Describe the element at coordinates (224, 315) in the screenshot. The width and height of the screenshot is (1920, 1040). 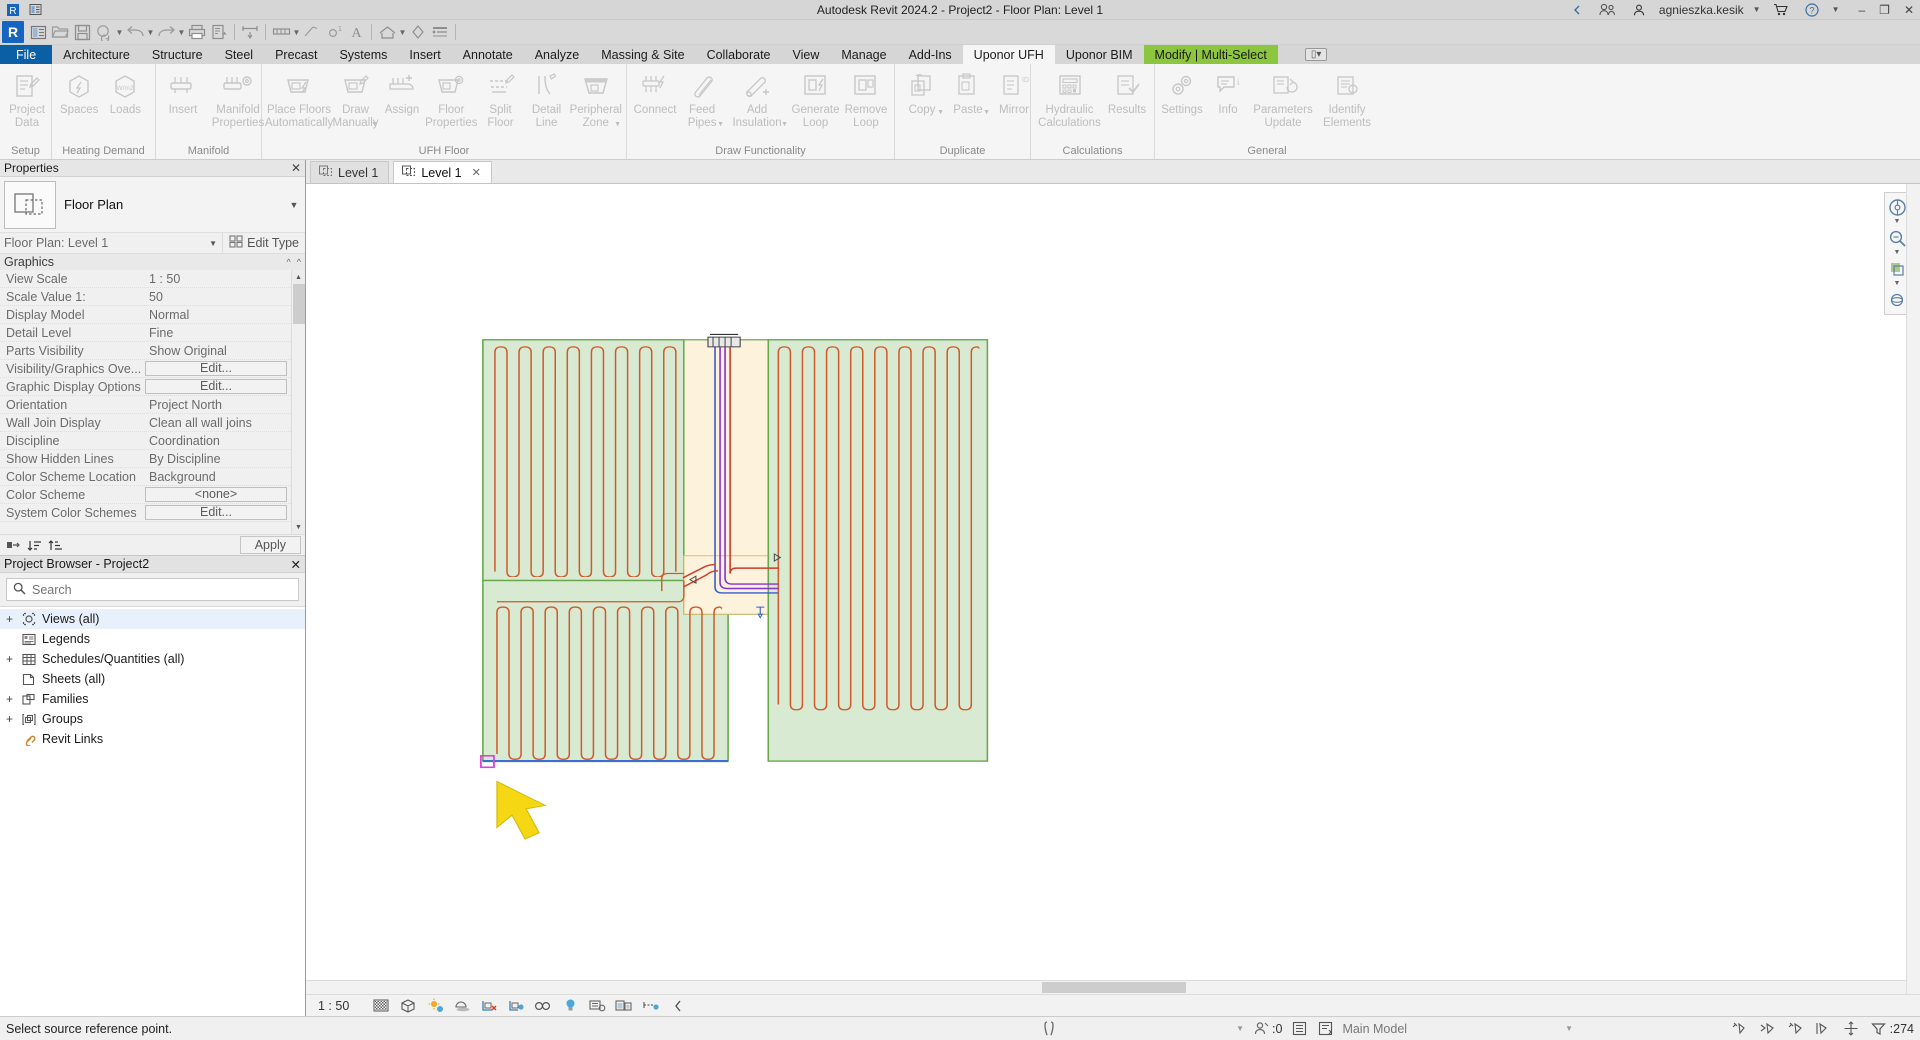
I see `property-value: Normal` at that location.